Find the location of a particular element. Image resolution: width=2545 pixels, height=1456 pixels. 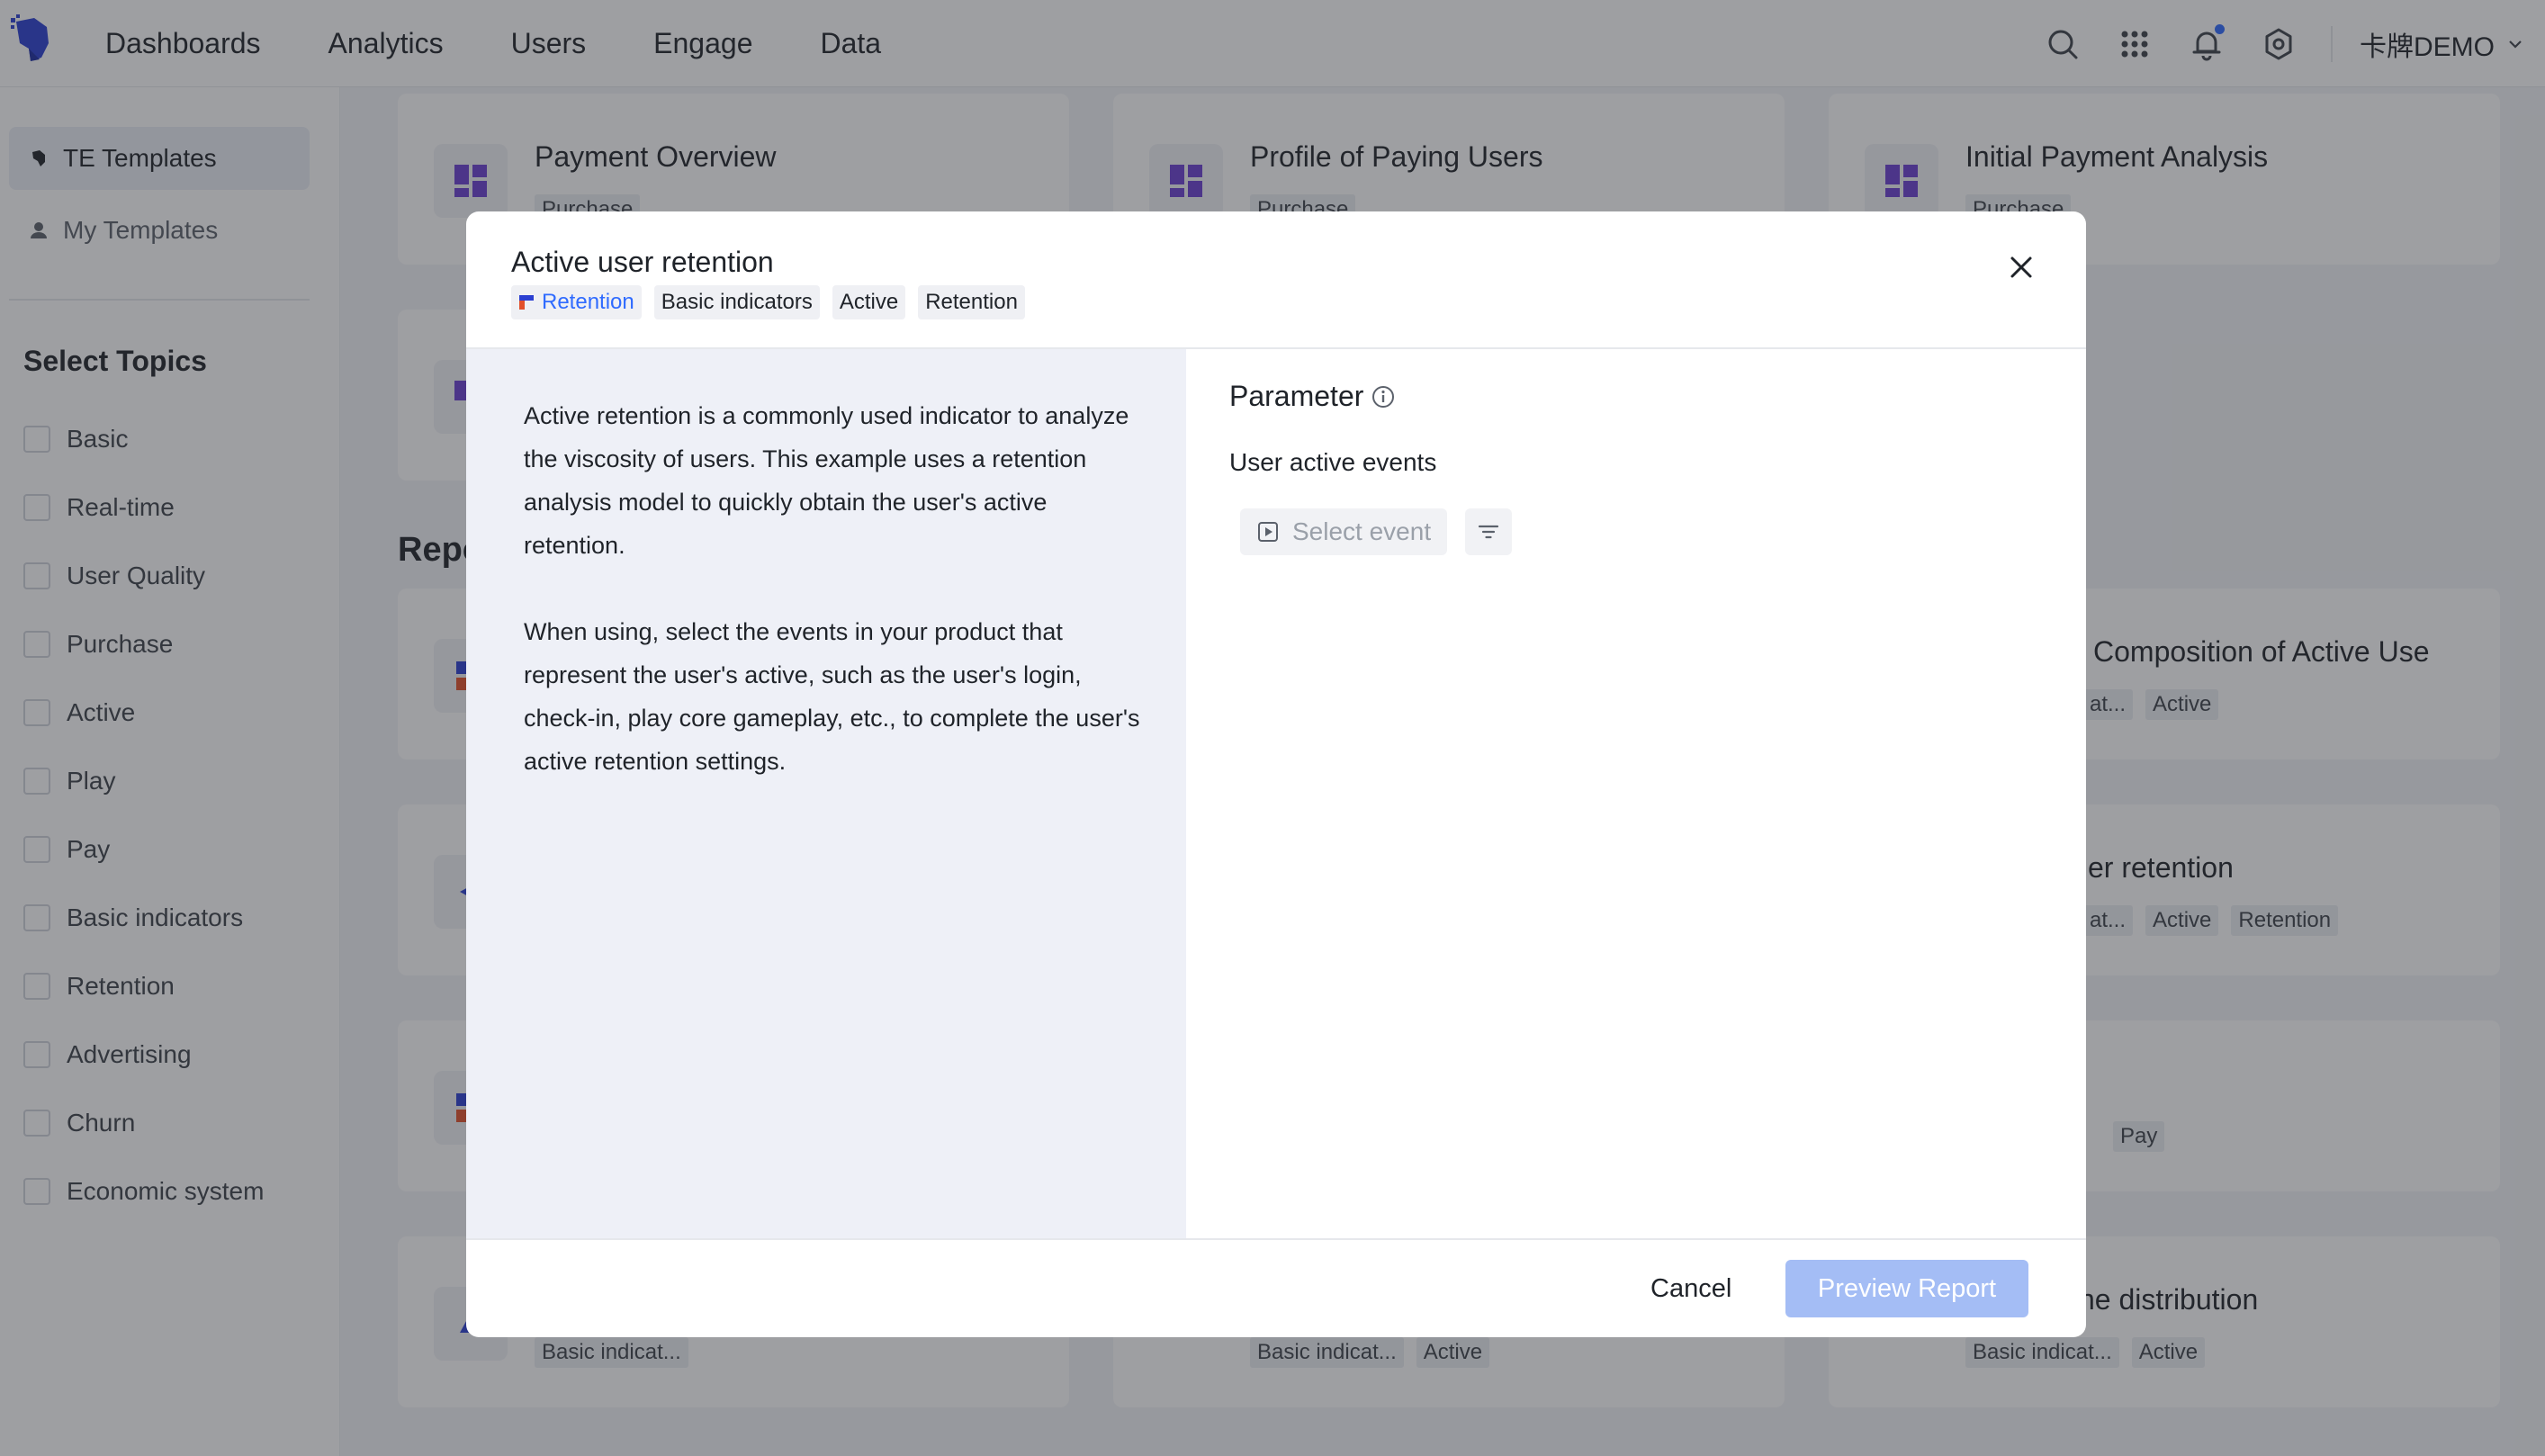

select-event-label: Select event is located at coordinates (1362, 531).